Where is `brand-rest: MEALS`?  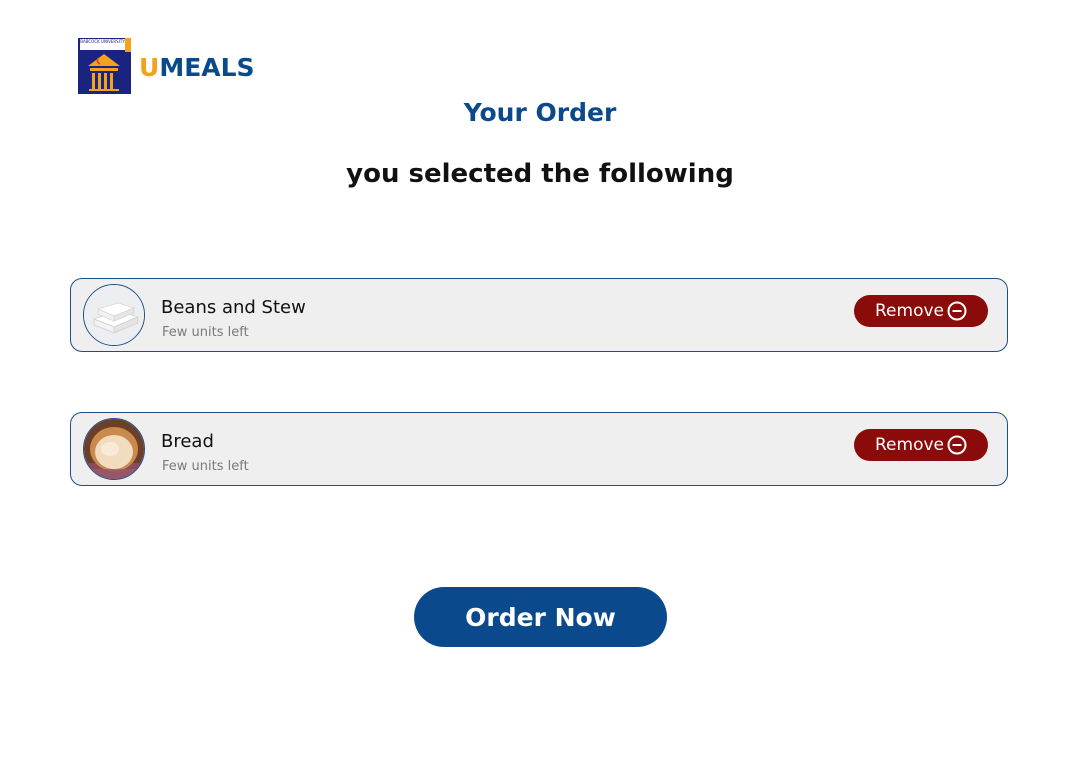 brand-rest: MEALS is located at coordinates (207, 67).